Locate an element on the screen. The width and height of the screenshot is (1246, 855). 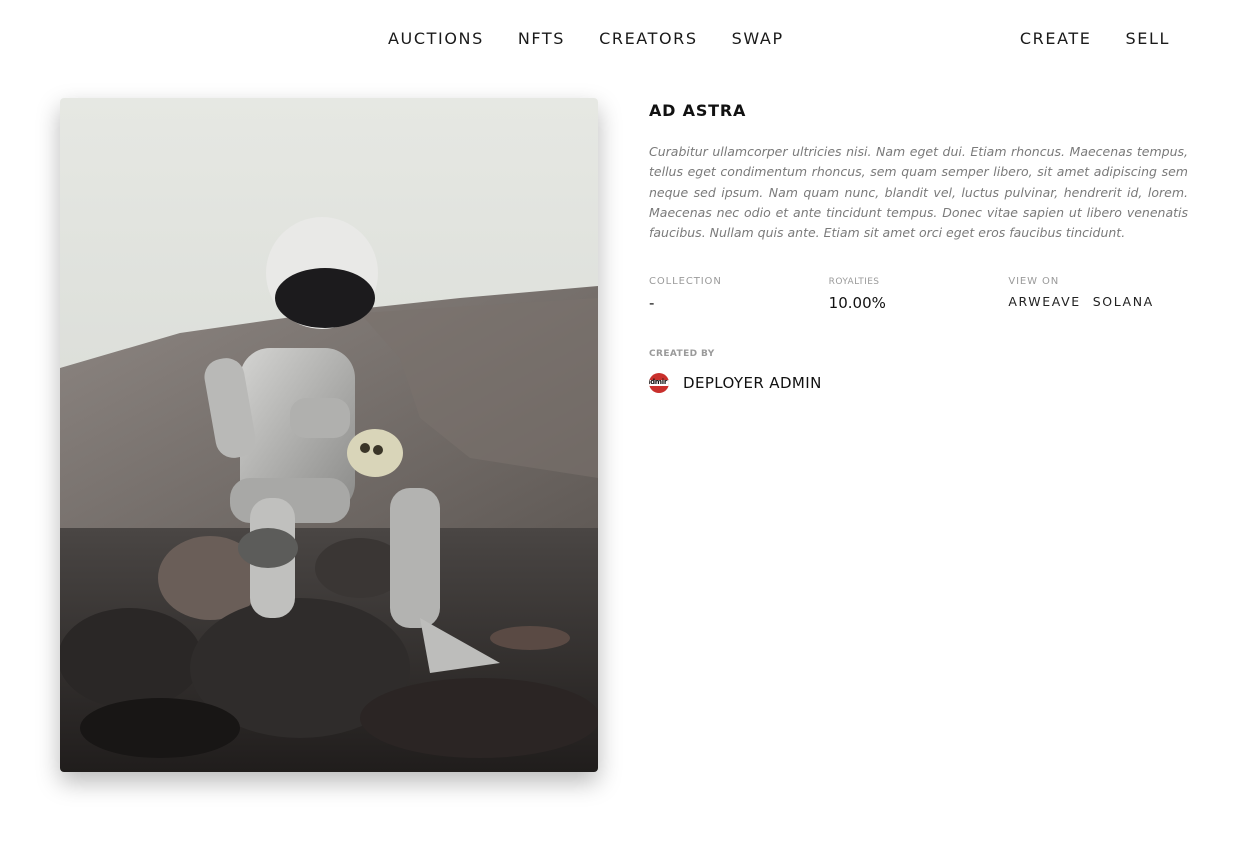
nav-sell: SELL is located at coordinates (1148, 39).